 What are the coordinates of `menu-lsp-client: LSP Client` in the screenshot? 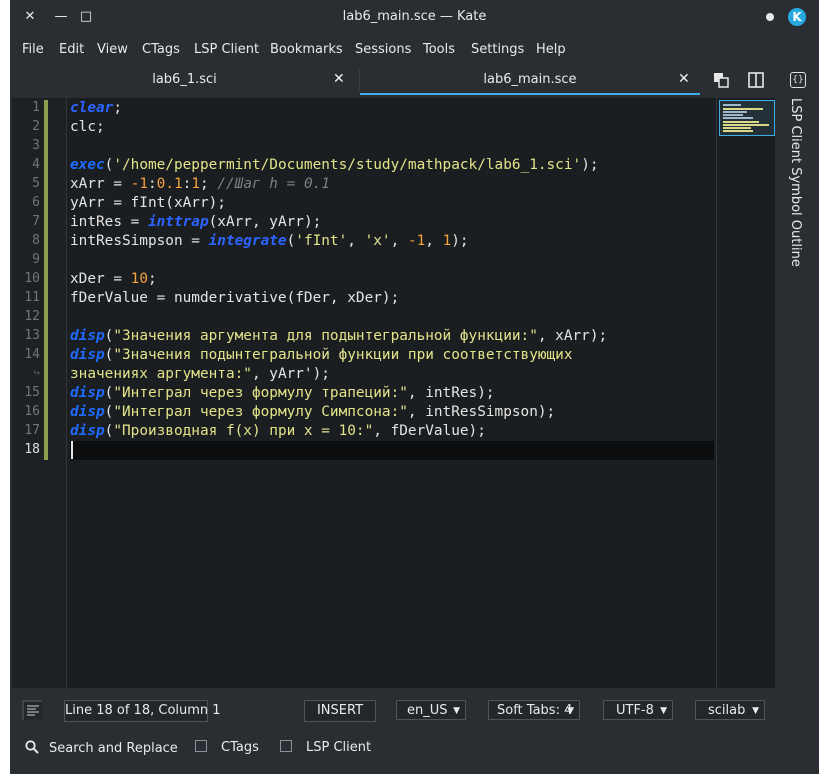 It's located at (226, 49).